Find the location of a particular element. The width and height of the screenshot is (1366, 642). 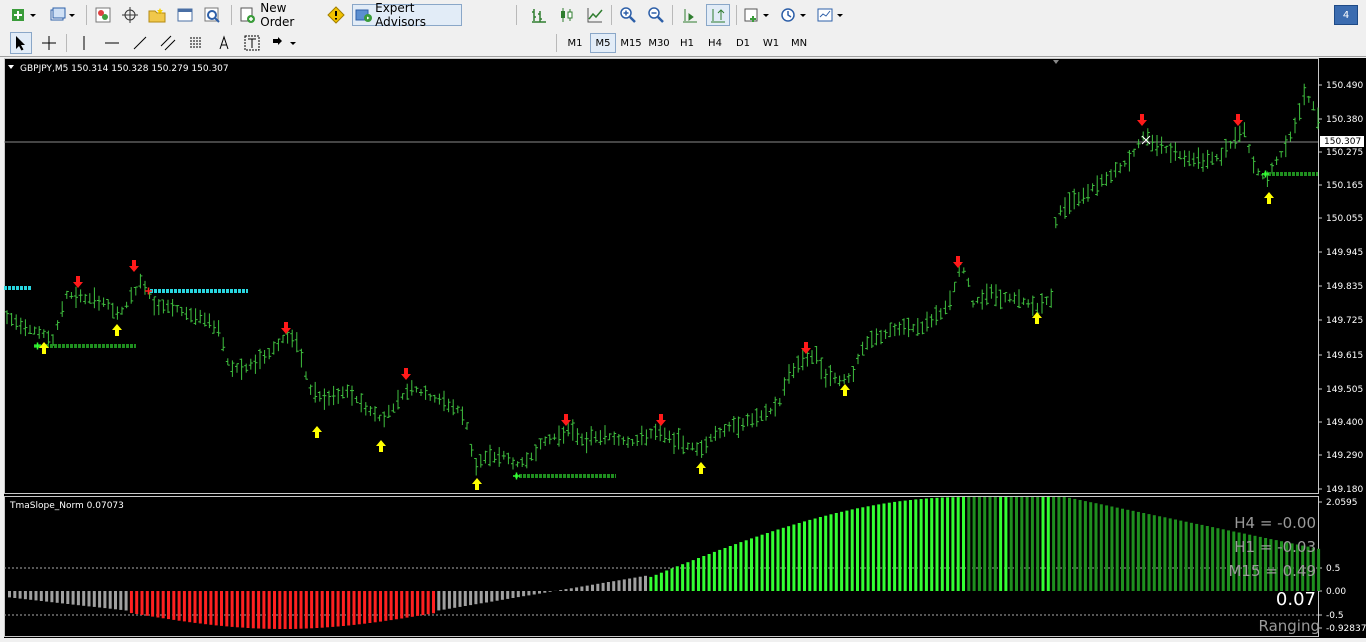

timeframe-h1: H1 is located at coordinates (687, 43).